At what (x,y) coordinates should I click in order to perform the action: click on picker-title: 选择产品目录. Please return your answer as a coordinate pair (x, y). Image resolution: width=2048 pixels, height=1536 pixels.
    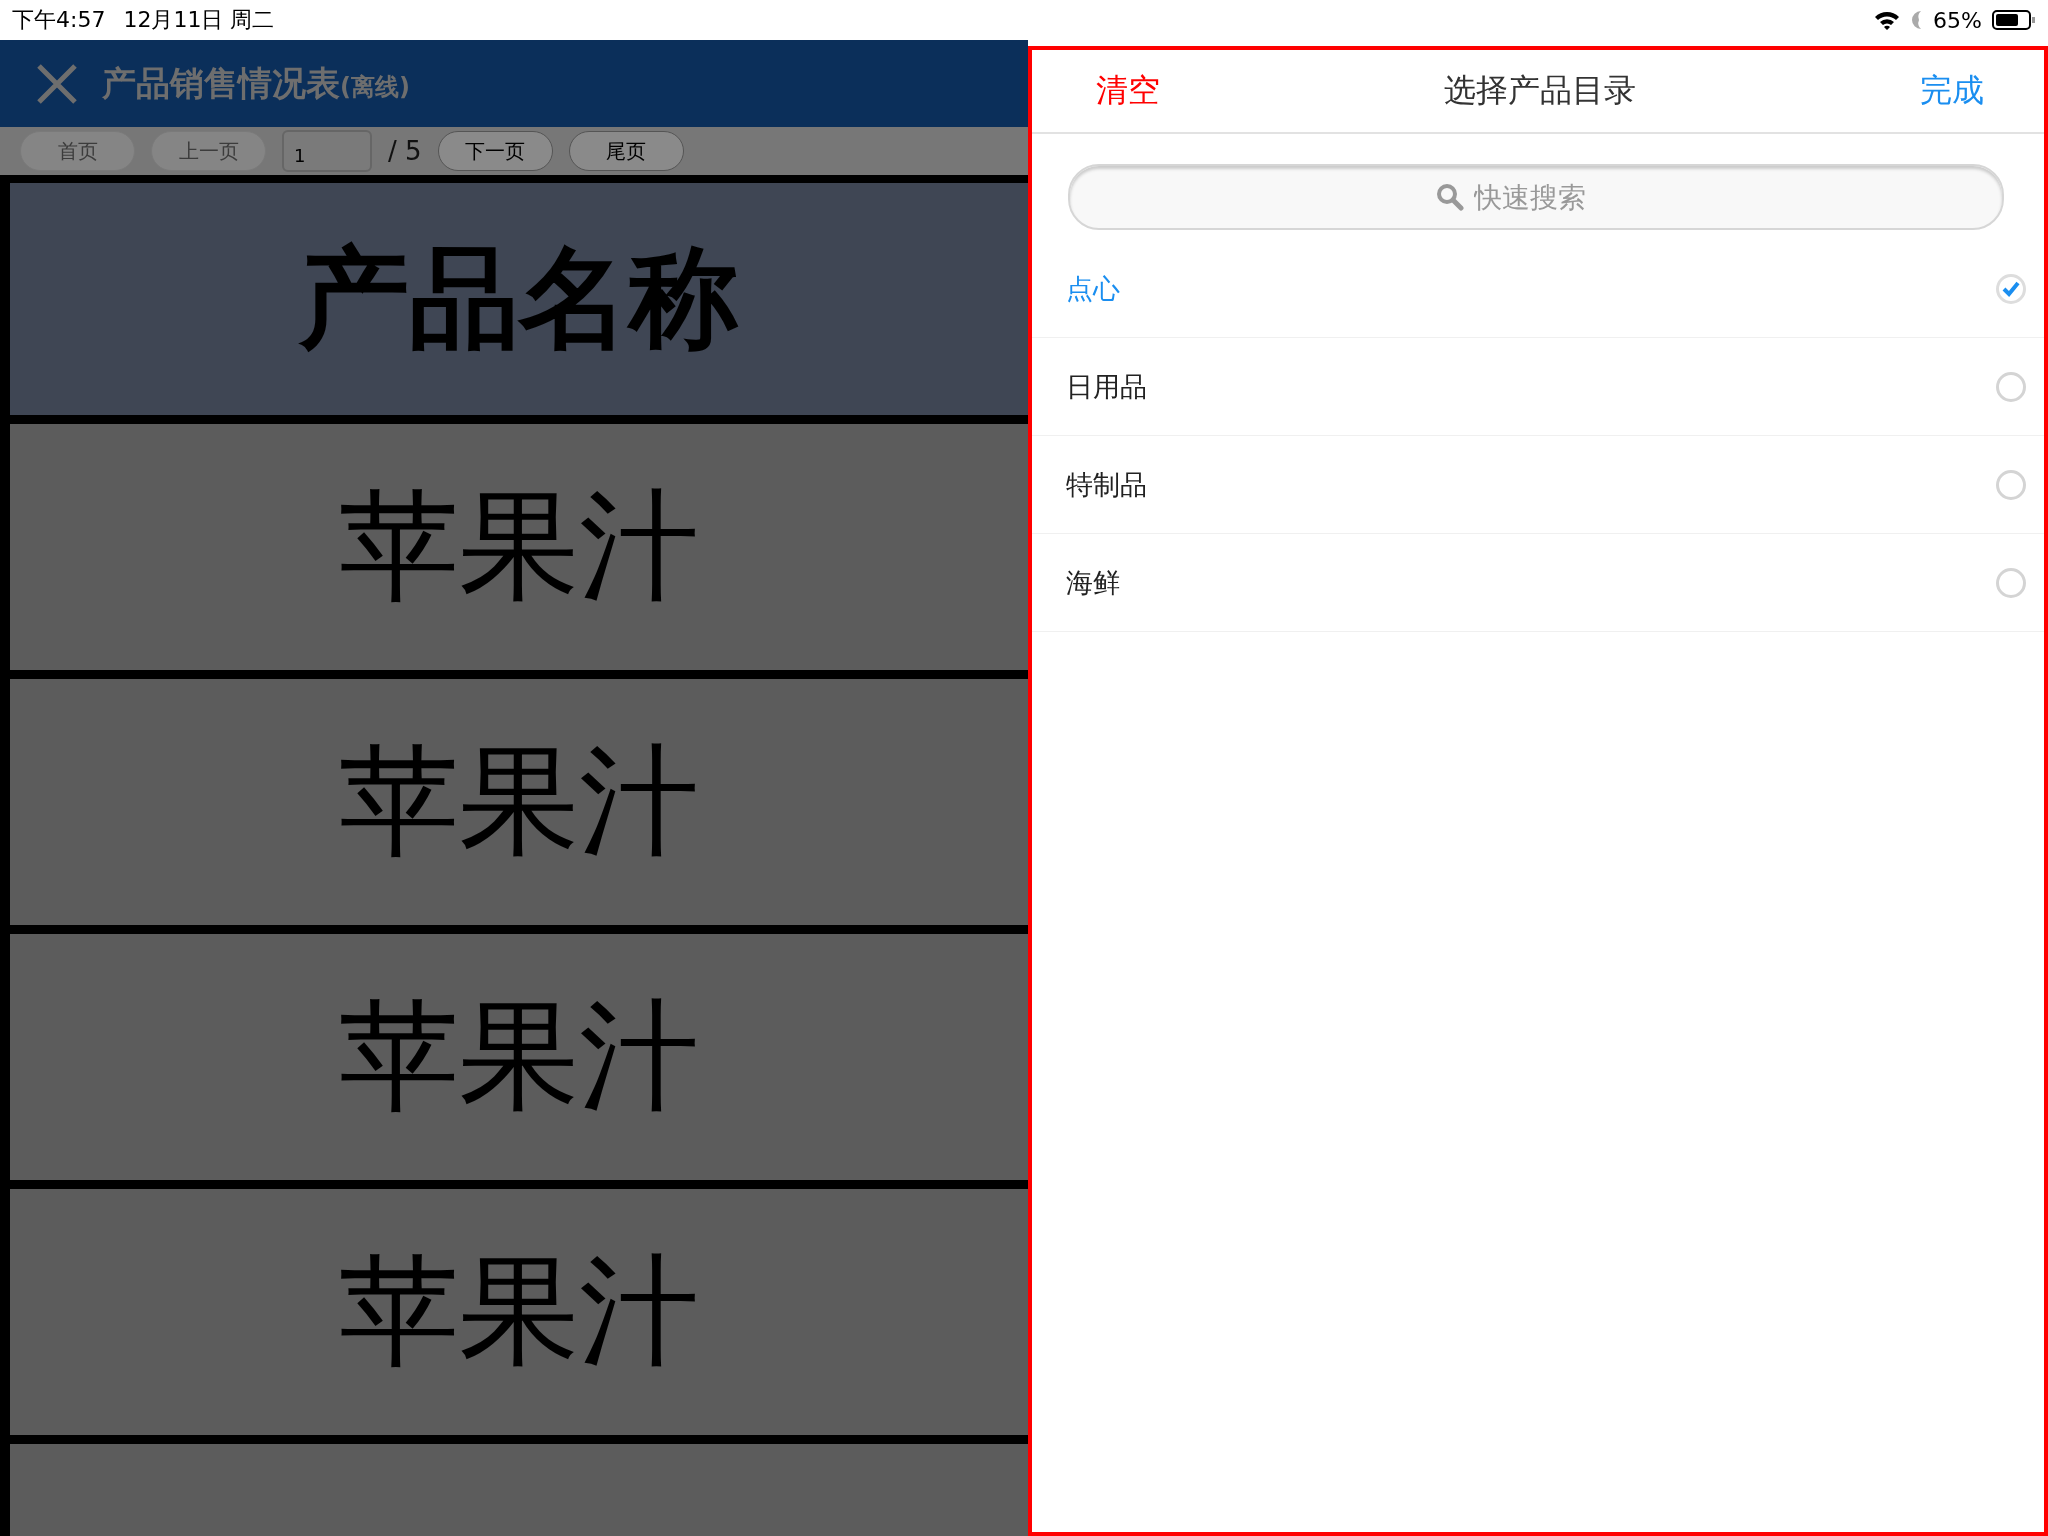
    Looking at the image, I should click on (1540, 90).